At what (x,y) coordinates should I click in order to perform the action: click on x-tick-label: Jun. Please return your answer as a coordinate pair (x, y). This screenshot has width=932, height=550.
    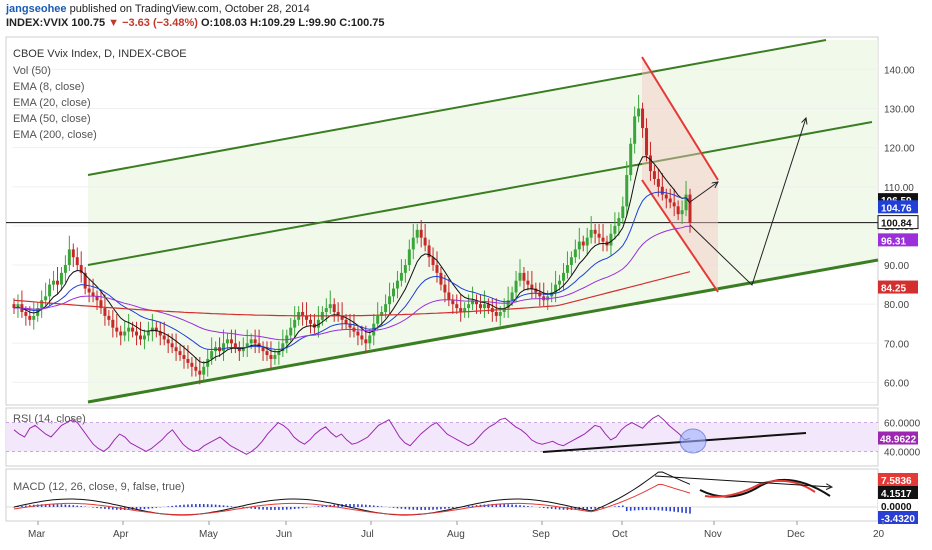
    Looking at the image, I should click on (284, 534).